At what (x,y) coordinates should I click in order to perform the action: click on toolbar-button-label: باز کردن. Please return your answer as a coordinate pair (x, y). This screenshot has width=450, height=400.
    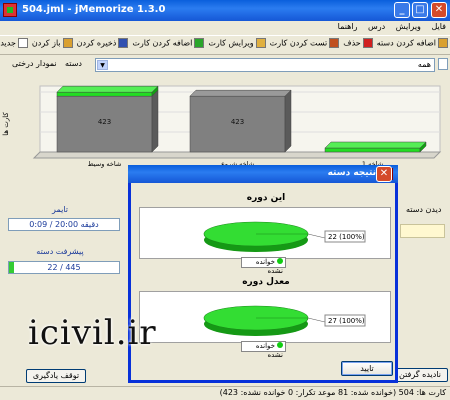
    Looking at the image, I should click on (46, 43).